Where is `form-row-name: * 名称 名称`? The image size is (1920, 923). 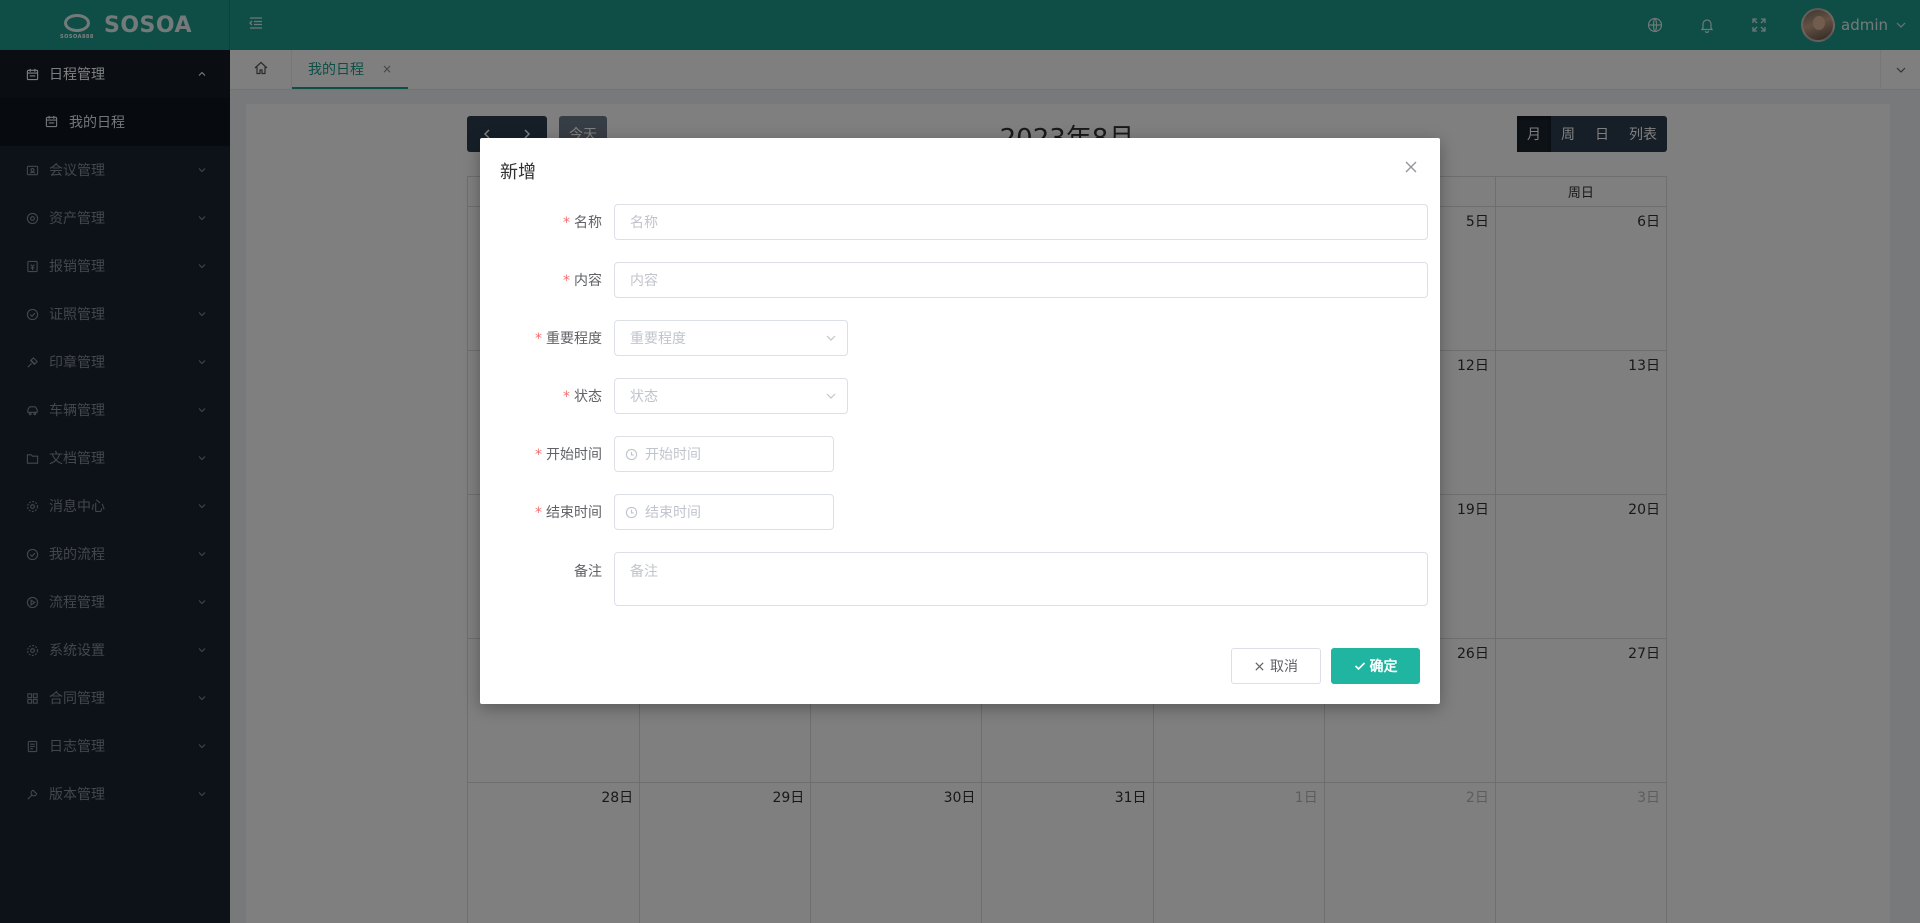 form-row-name: * 名称 名称 is located at coordinates (954, 222).